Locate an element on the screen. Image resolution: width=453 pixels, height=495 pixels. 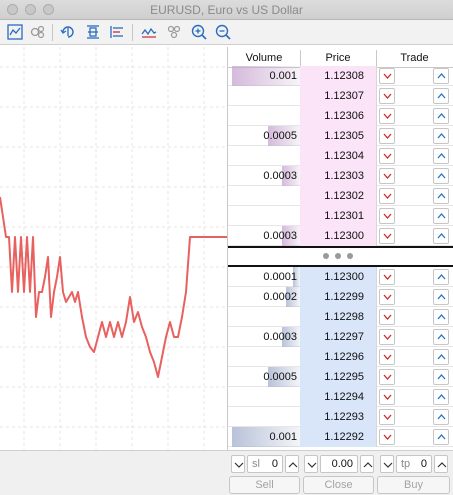
price-cell: 1.12295 is located at coordinates (338, 377).